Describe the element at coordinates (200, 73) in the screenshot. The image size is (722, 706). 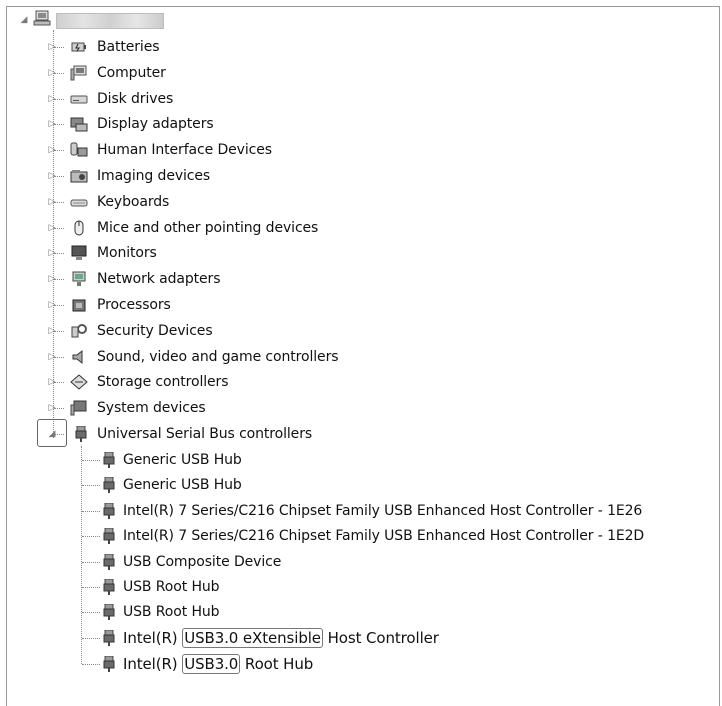
I see `tree-item-computer: ▷ Computer` at that location.